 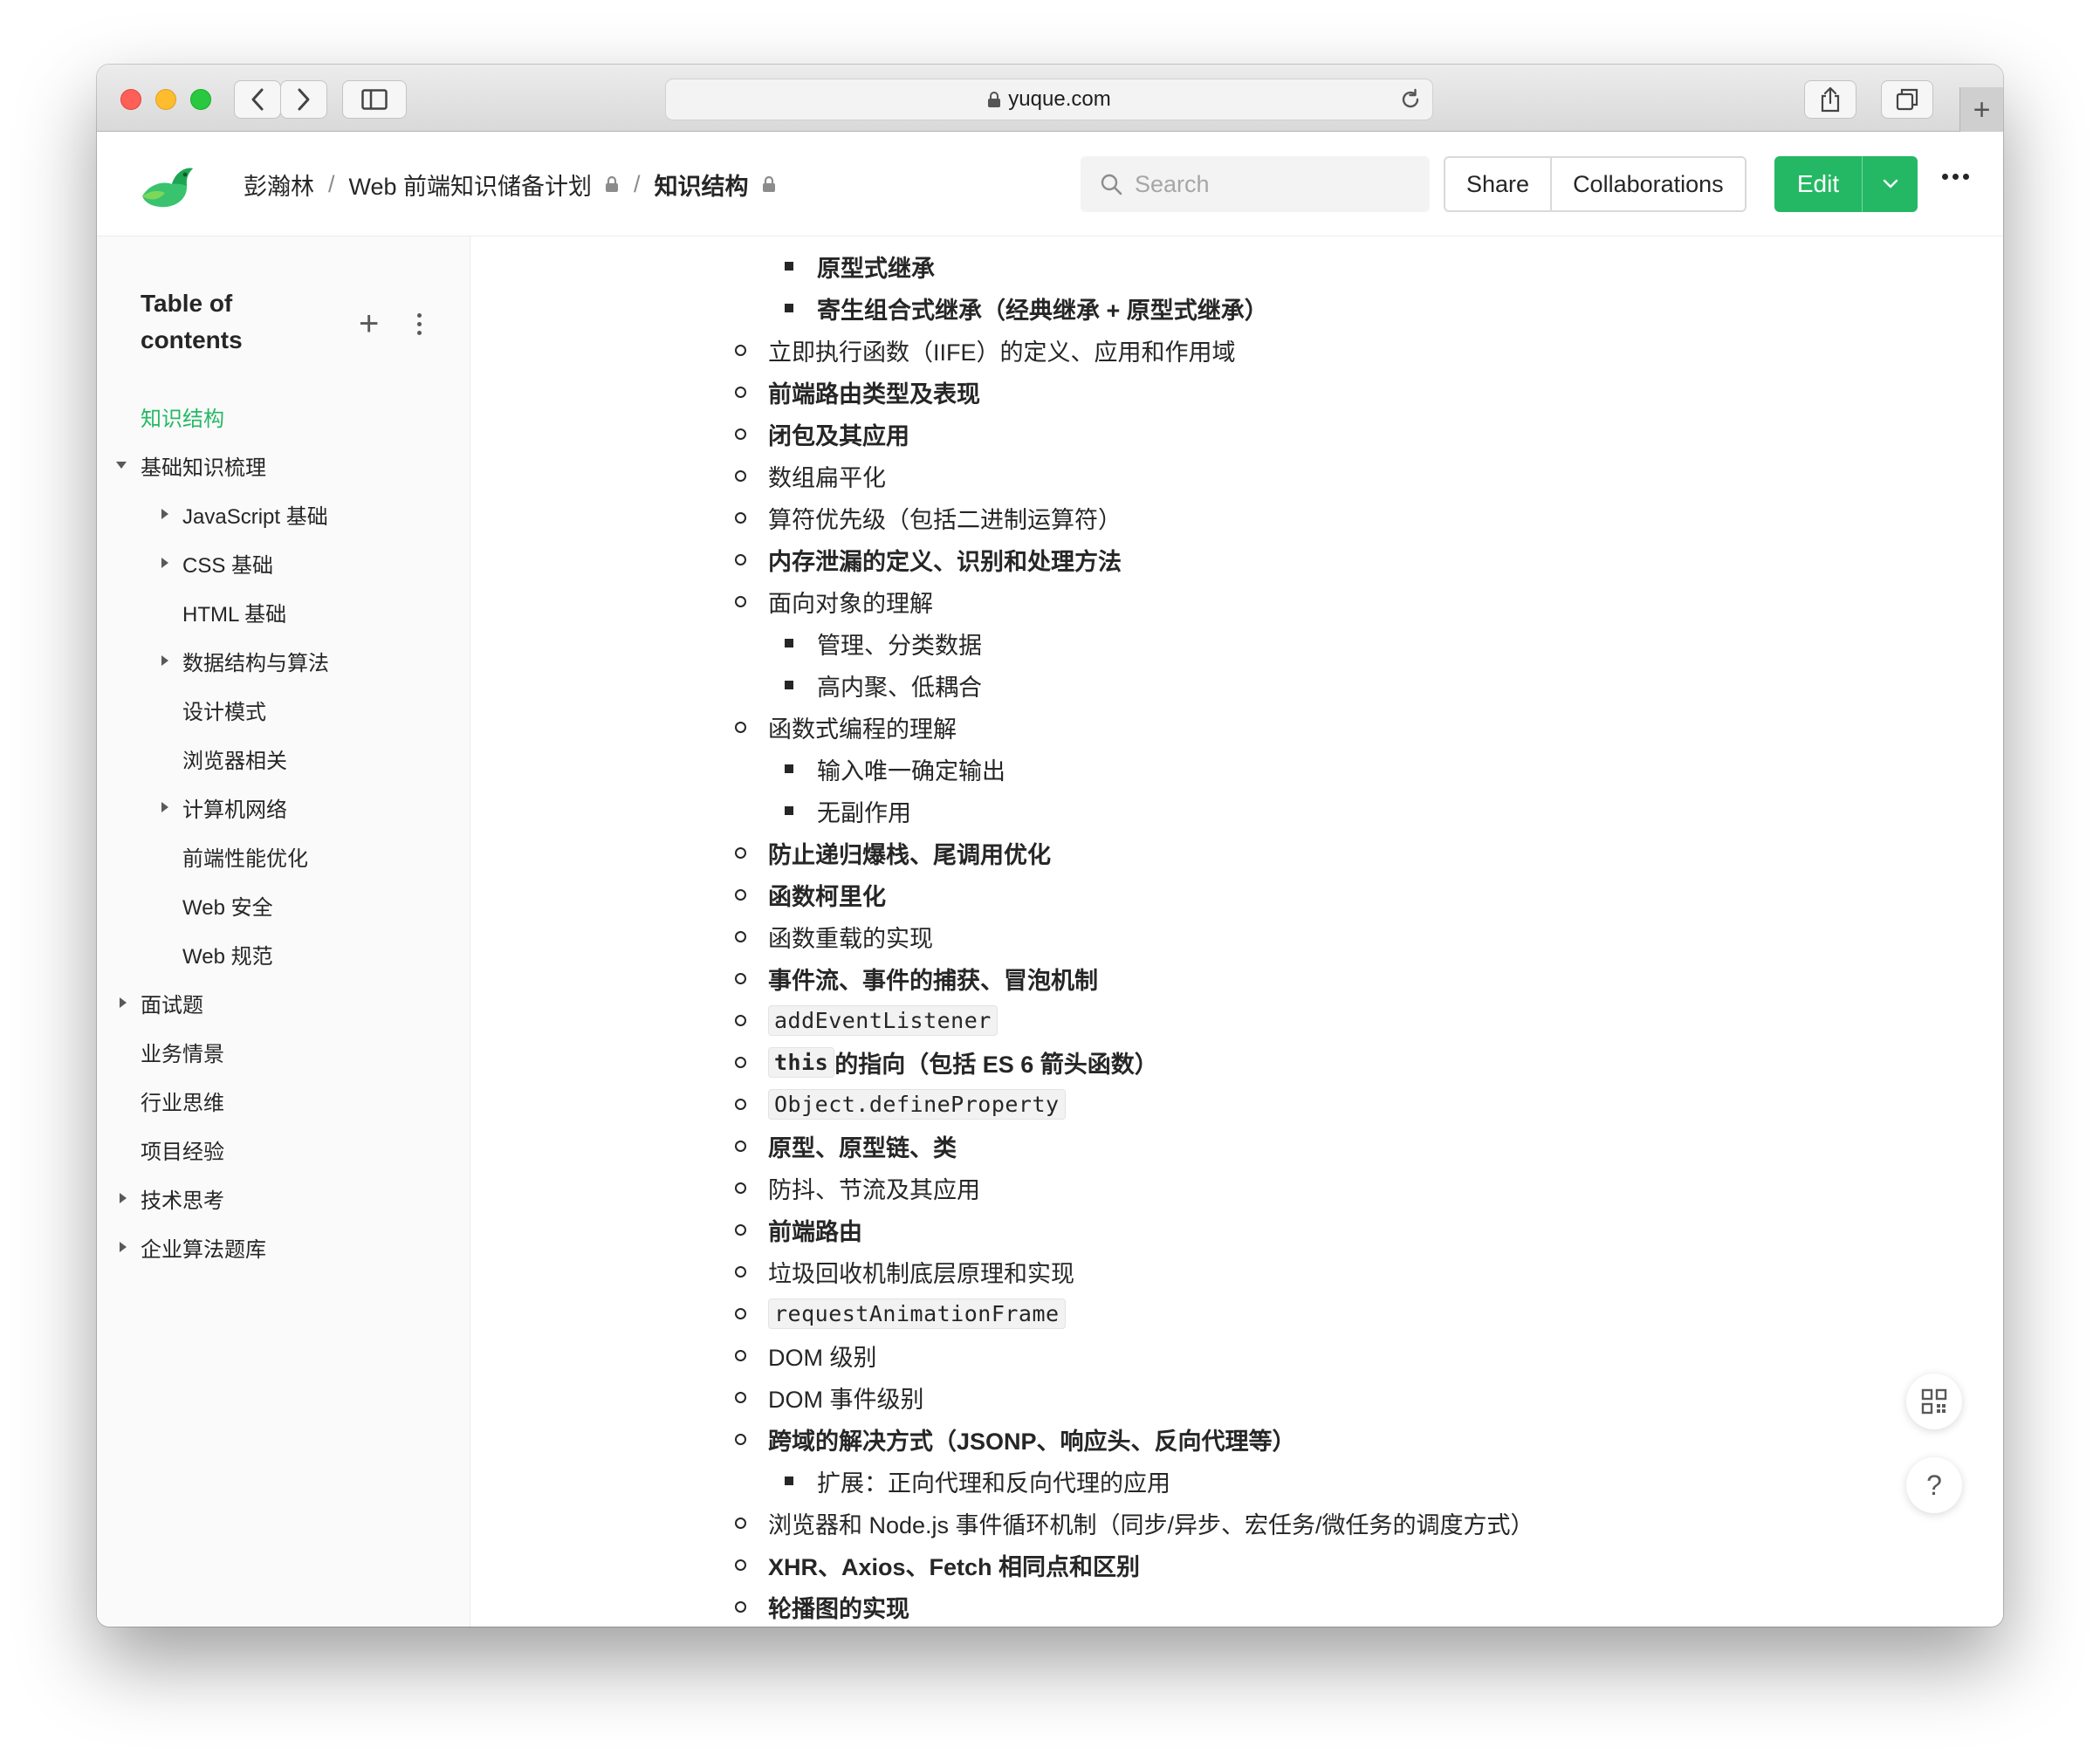 I want to click on help-button: ?, so click(x=1934, y=1485).